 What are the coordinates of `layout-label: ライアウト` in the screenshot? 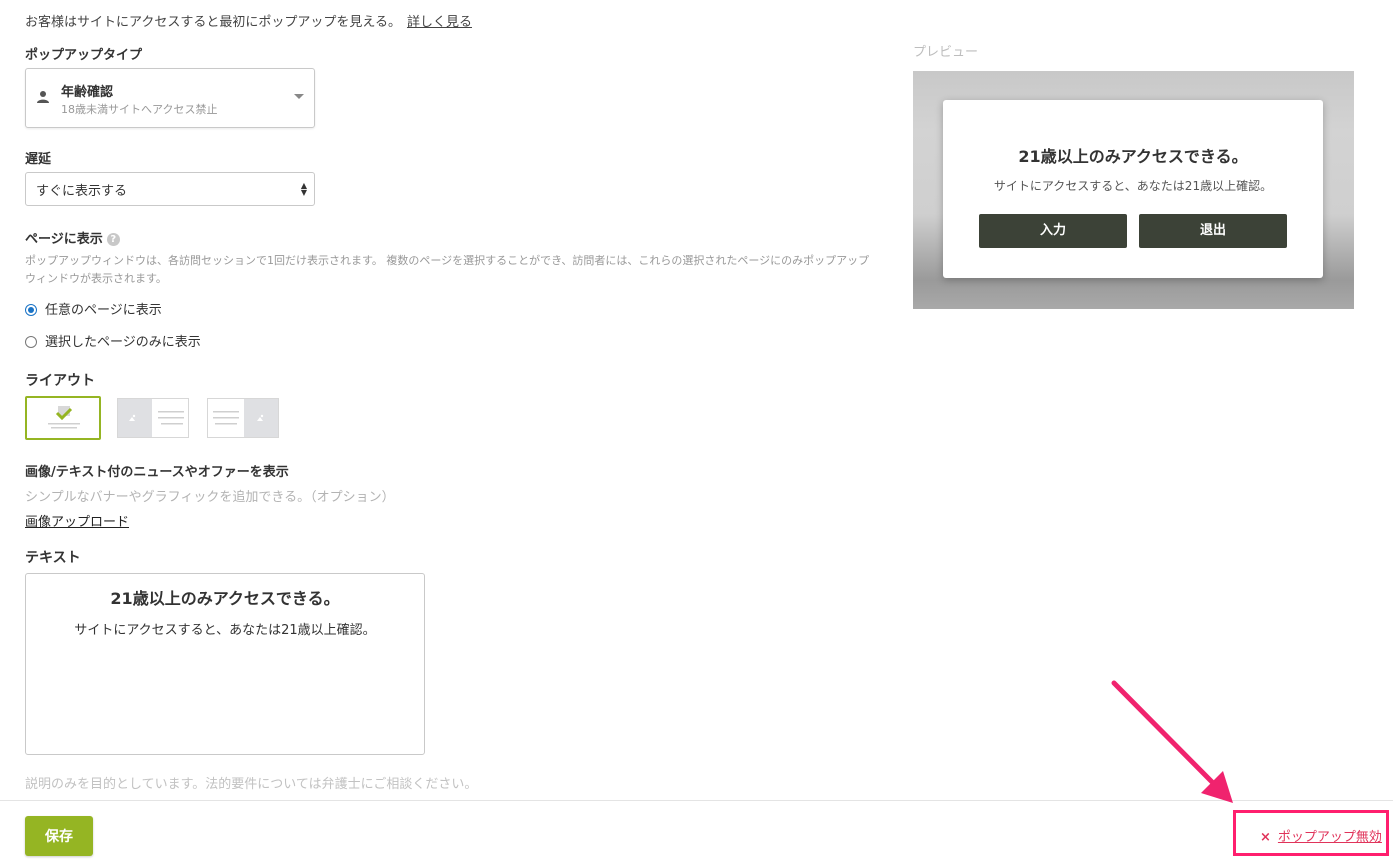 It's located at (60, 381).